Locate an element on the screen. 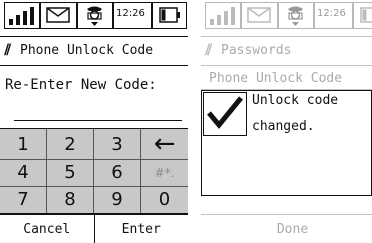 This screenshot has width=372, height=243. enter-button: Enter is located at coordinates (142, 229).